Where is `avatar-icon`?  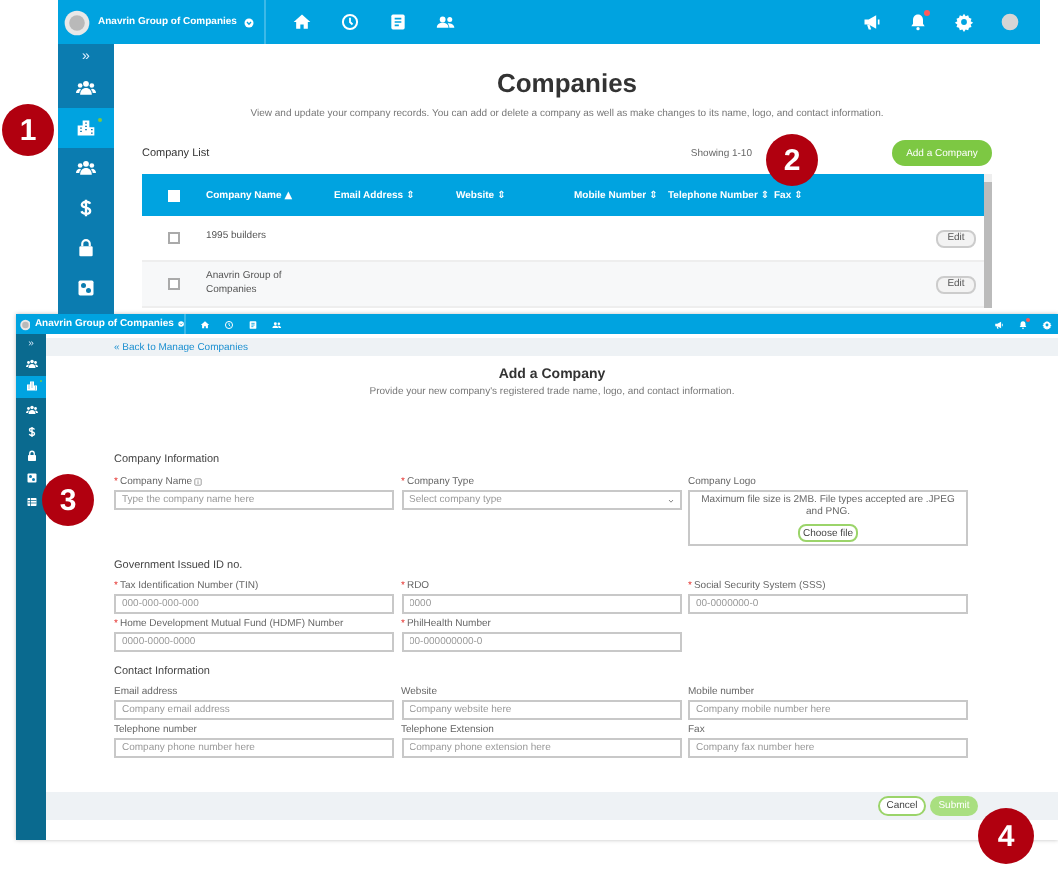 avatar-icon is located at coordinates (1010, 22).